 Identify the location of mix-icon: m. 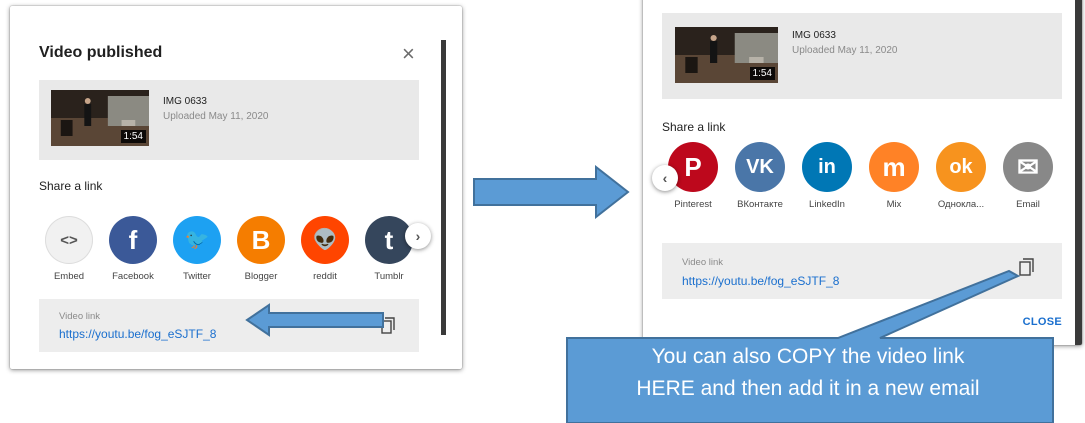
(894, 167).